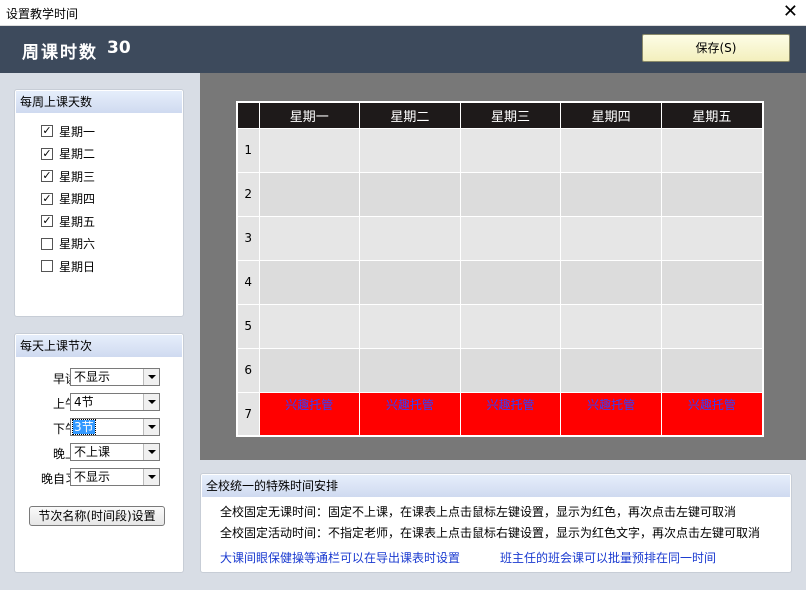 Image resolution: width=806 pixels, height=590 pixels. Describe the element at coordinates (790, 12) in the screenshot. I see `close-icon: ✕` at that location.